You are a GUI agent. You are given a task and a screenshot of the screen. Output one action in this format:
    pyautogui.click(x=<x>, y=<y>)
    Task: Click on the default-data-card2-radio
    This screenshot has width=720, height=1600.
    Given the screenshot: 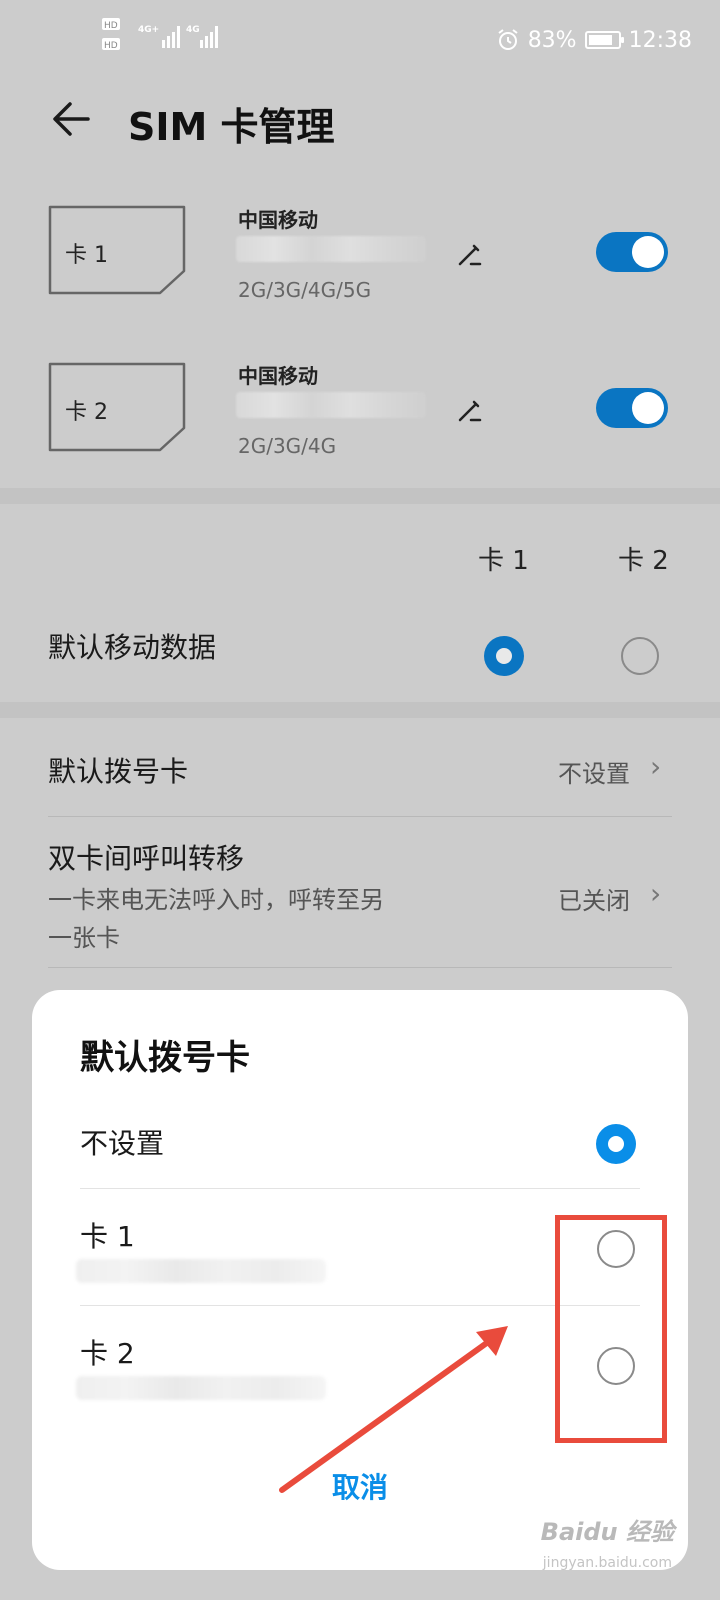 What is the action you would take?
    pyautogui.click(x=640, y=656)
    